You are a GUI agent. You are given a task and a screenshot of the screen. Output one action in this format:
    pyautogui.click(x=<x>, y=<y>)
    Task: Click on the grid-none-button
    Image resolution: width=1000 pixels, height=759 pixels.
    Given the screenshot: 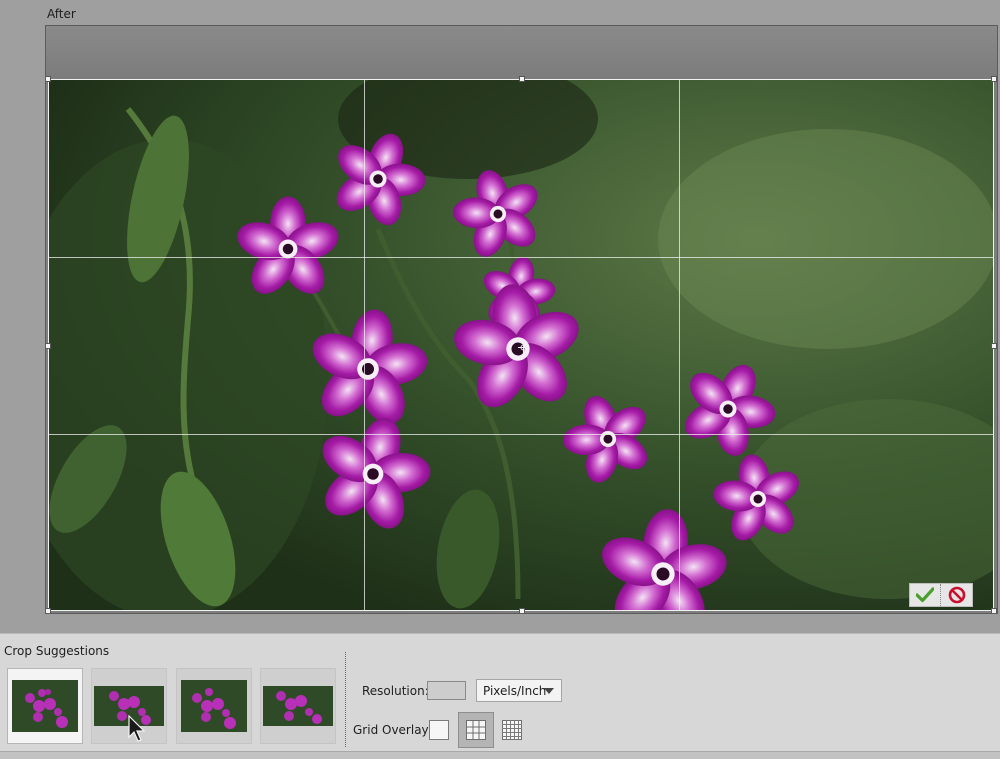 What is the action you would take?
    pyautogui.click(x=439, y=730)
    